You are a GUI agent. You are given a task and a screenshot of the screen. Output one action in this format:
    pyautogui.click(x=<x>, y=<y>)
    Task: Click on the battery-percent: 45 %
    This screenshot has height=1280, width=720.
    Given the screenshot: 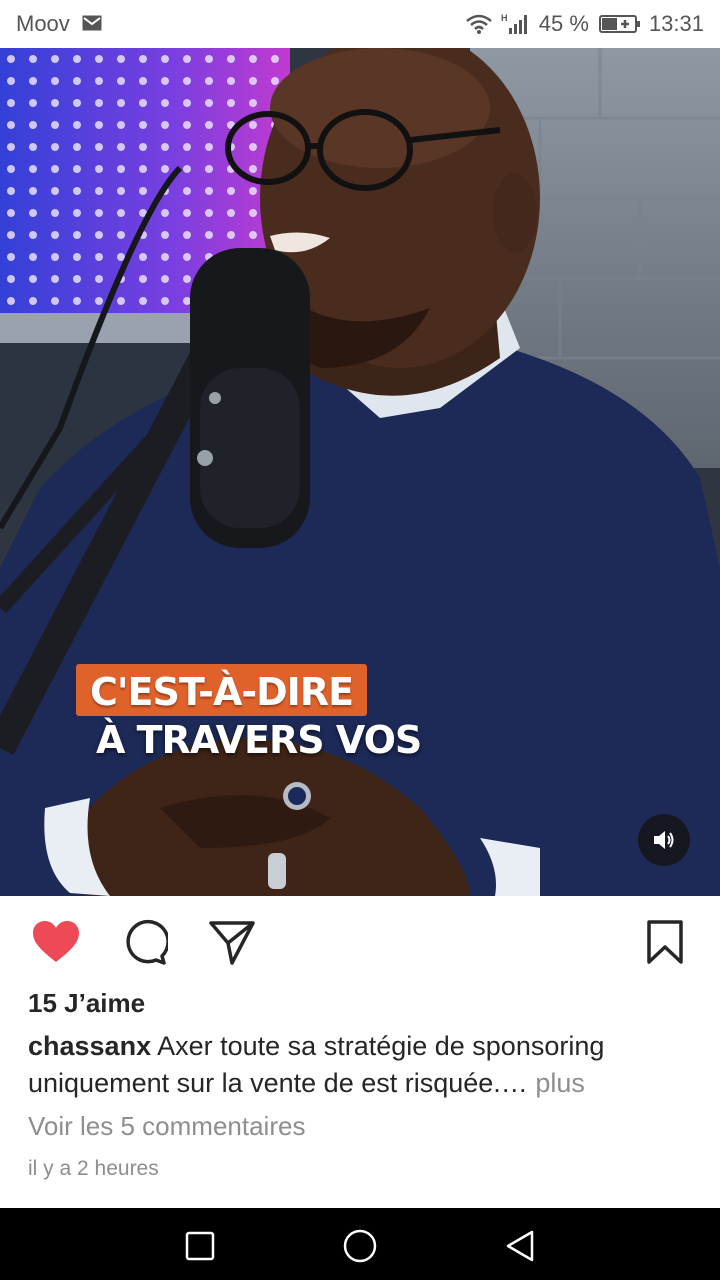 What is the action you would take?
    pyautogui.click(x=563, y=23)
    